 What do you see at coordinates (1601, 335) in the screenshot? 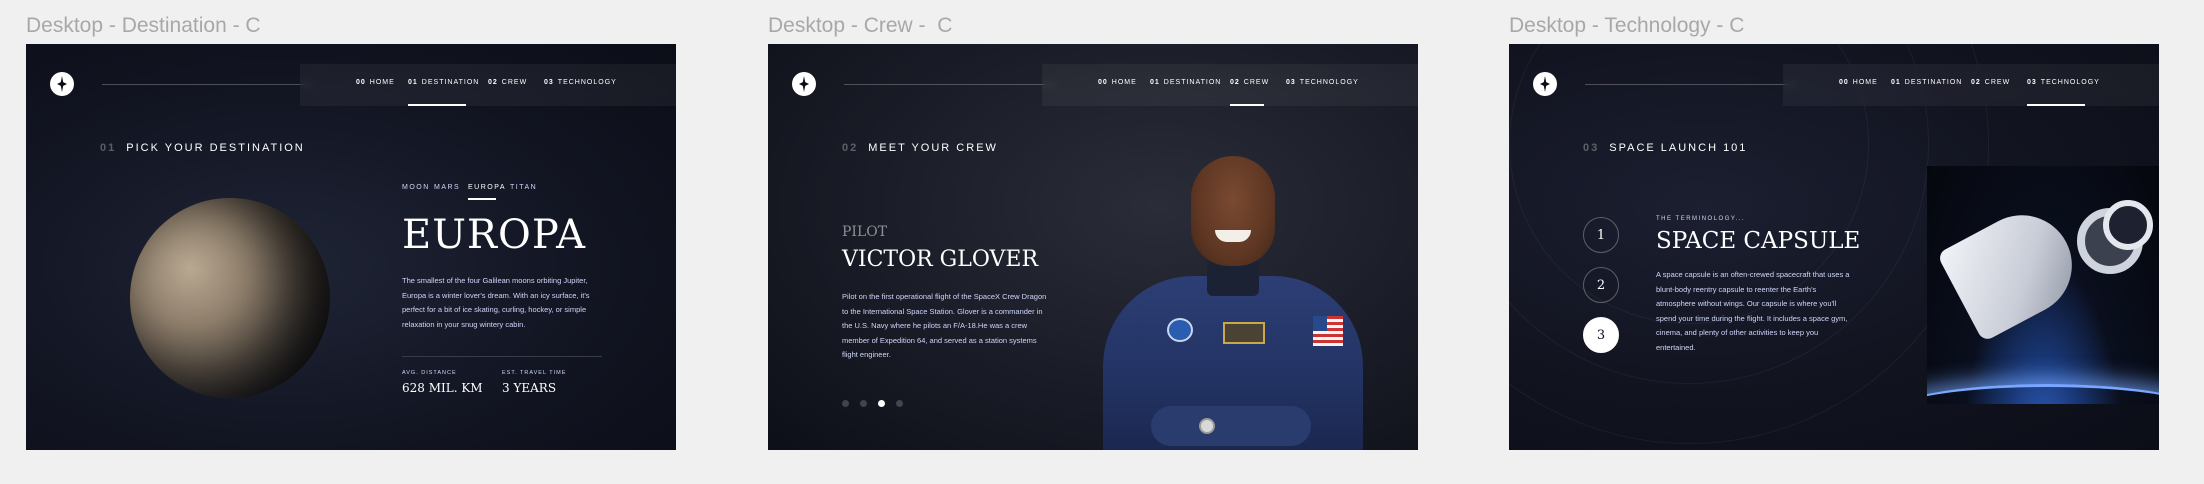
I see `step-button-3: 3` at bounding box center [1601, 335].